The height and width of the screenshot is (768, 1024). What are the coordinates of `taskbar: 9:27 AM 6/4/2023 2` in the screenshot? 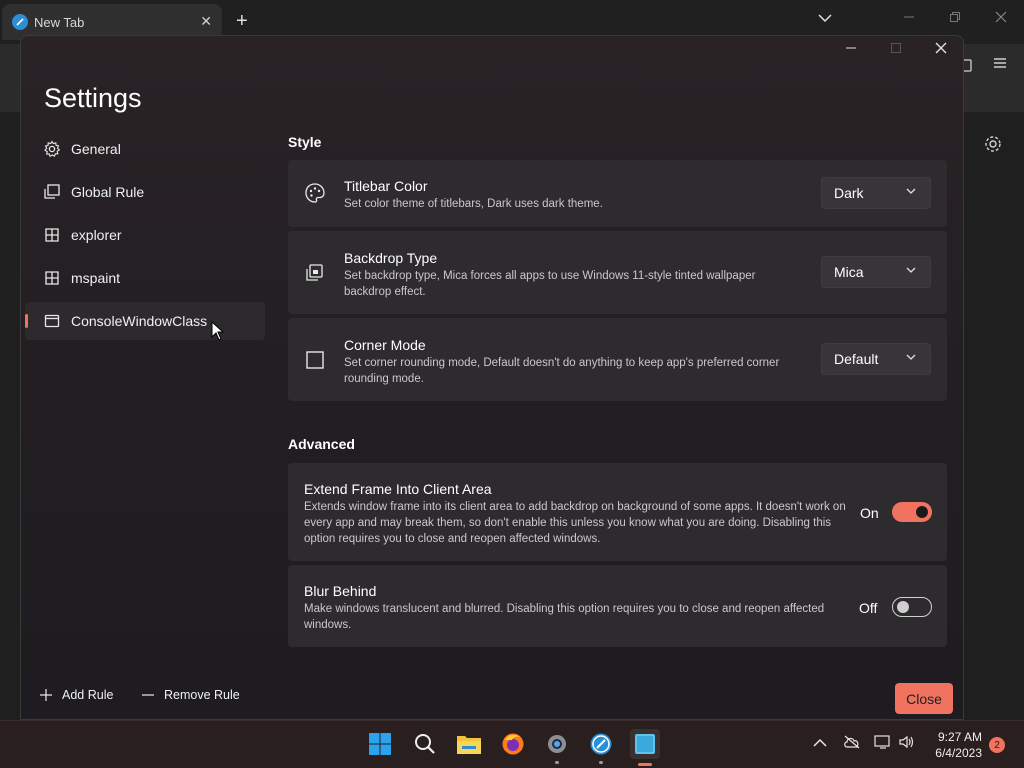 It's located at (512, 744).